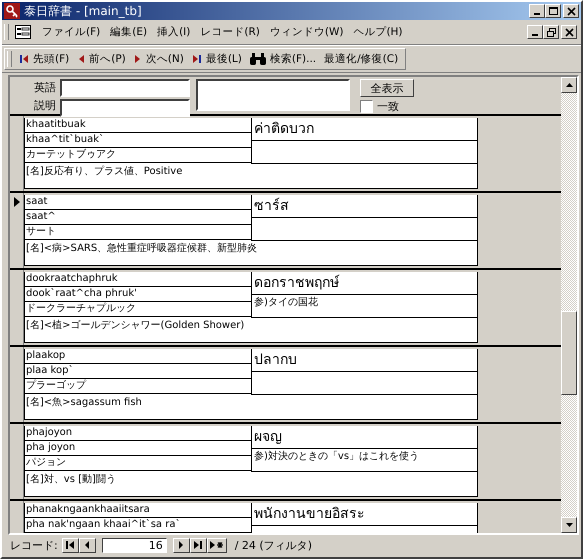  Describe the element at coordinates (138, 294) in the screenshot. I see `tone-cell: dook`raat^cha phruk'` at that location.